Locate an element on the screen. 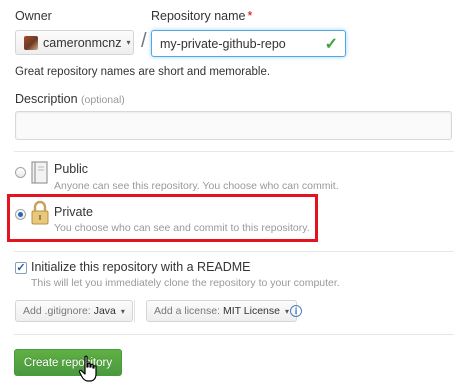 Image resolution: width=460 pixels, height=385 pixels. optional-label: (optional) is located at coordinates (103, 100).